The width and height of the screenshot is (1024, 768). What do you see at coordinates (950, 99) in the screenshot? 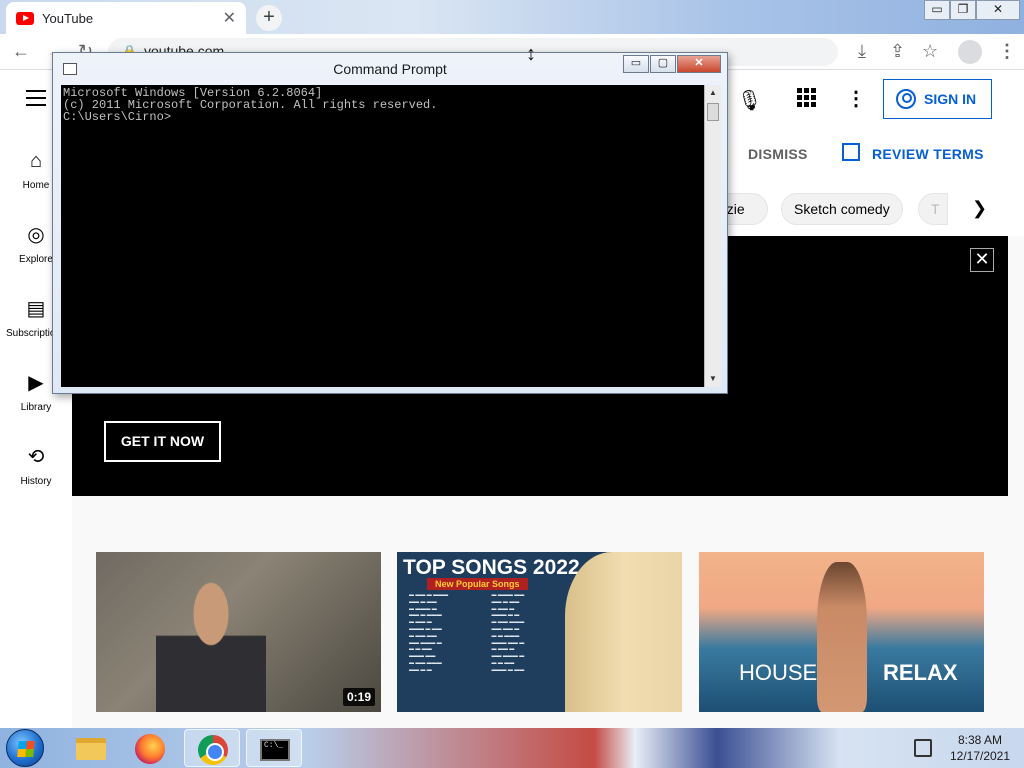
I see `sign-in-label: SIGN IN` at bounding box center [950, 99].